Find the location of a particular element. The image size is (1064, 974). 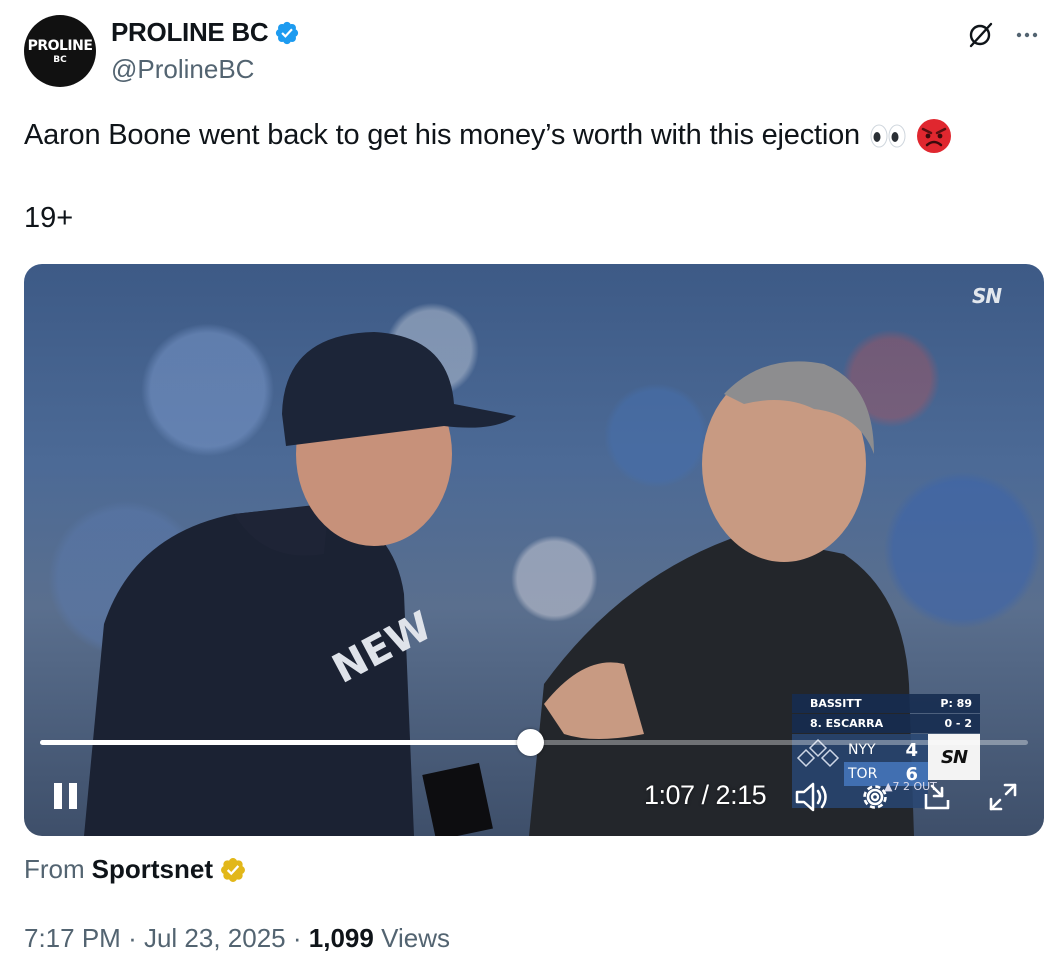

more-horizontal-icon is located at coordinates (1027, 35).